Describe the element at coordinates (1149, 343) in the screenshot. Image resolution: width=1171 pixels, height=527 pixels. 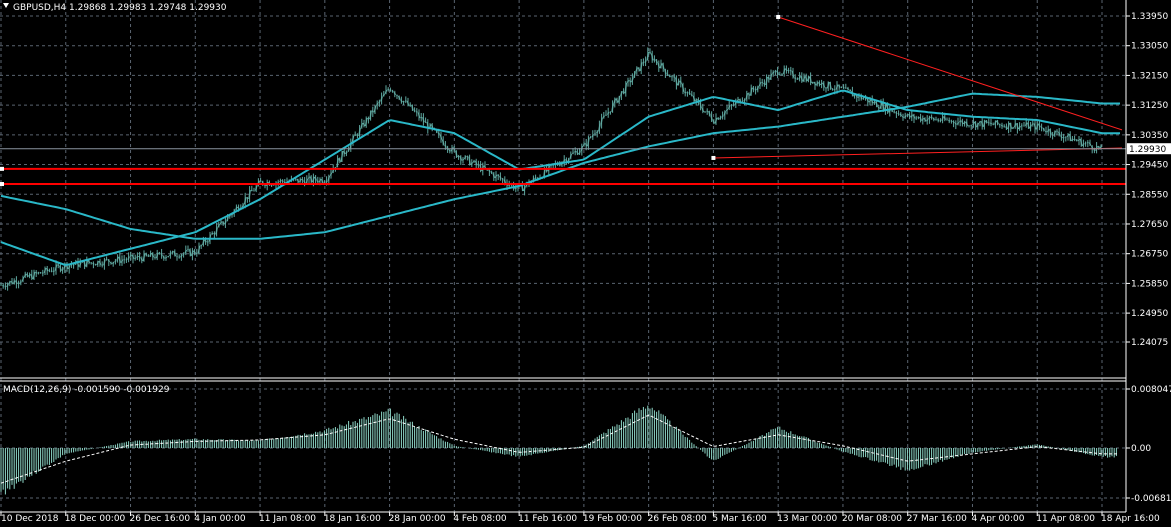
I see `price-tick-label: 1.24075` at that location.